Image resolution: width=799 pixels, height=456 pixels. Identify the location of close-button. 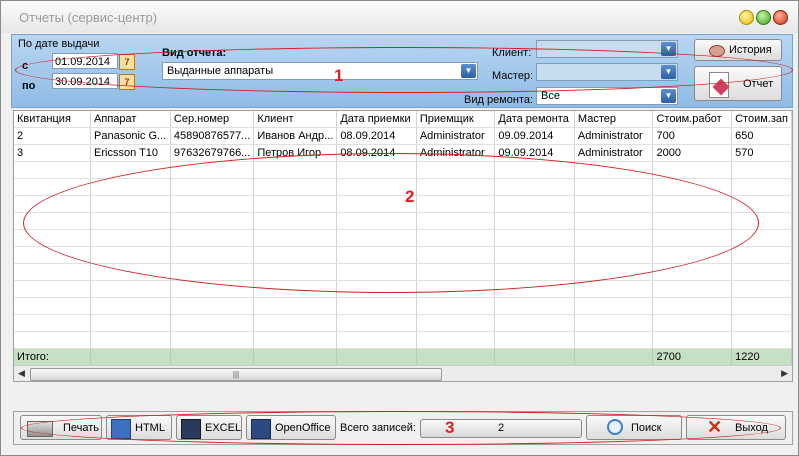
(780, 17).